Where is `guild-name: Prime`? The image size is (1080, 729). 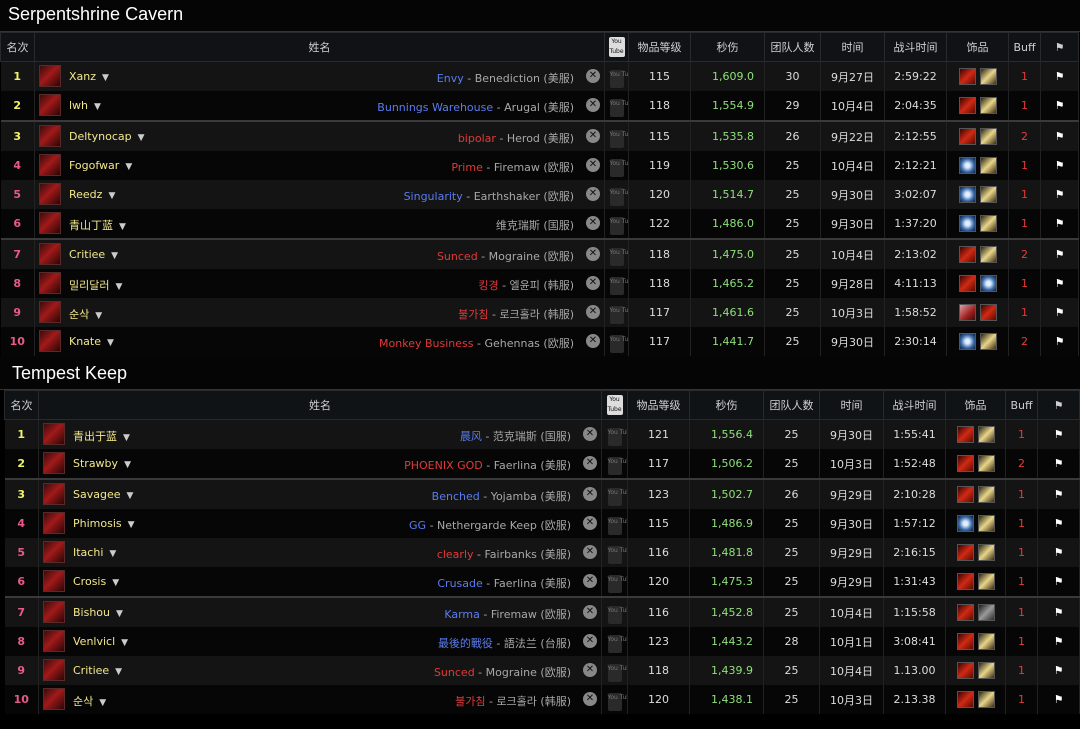
guild-name: Prime is located at coordinates (467, 167).